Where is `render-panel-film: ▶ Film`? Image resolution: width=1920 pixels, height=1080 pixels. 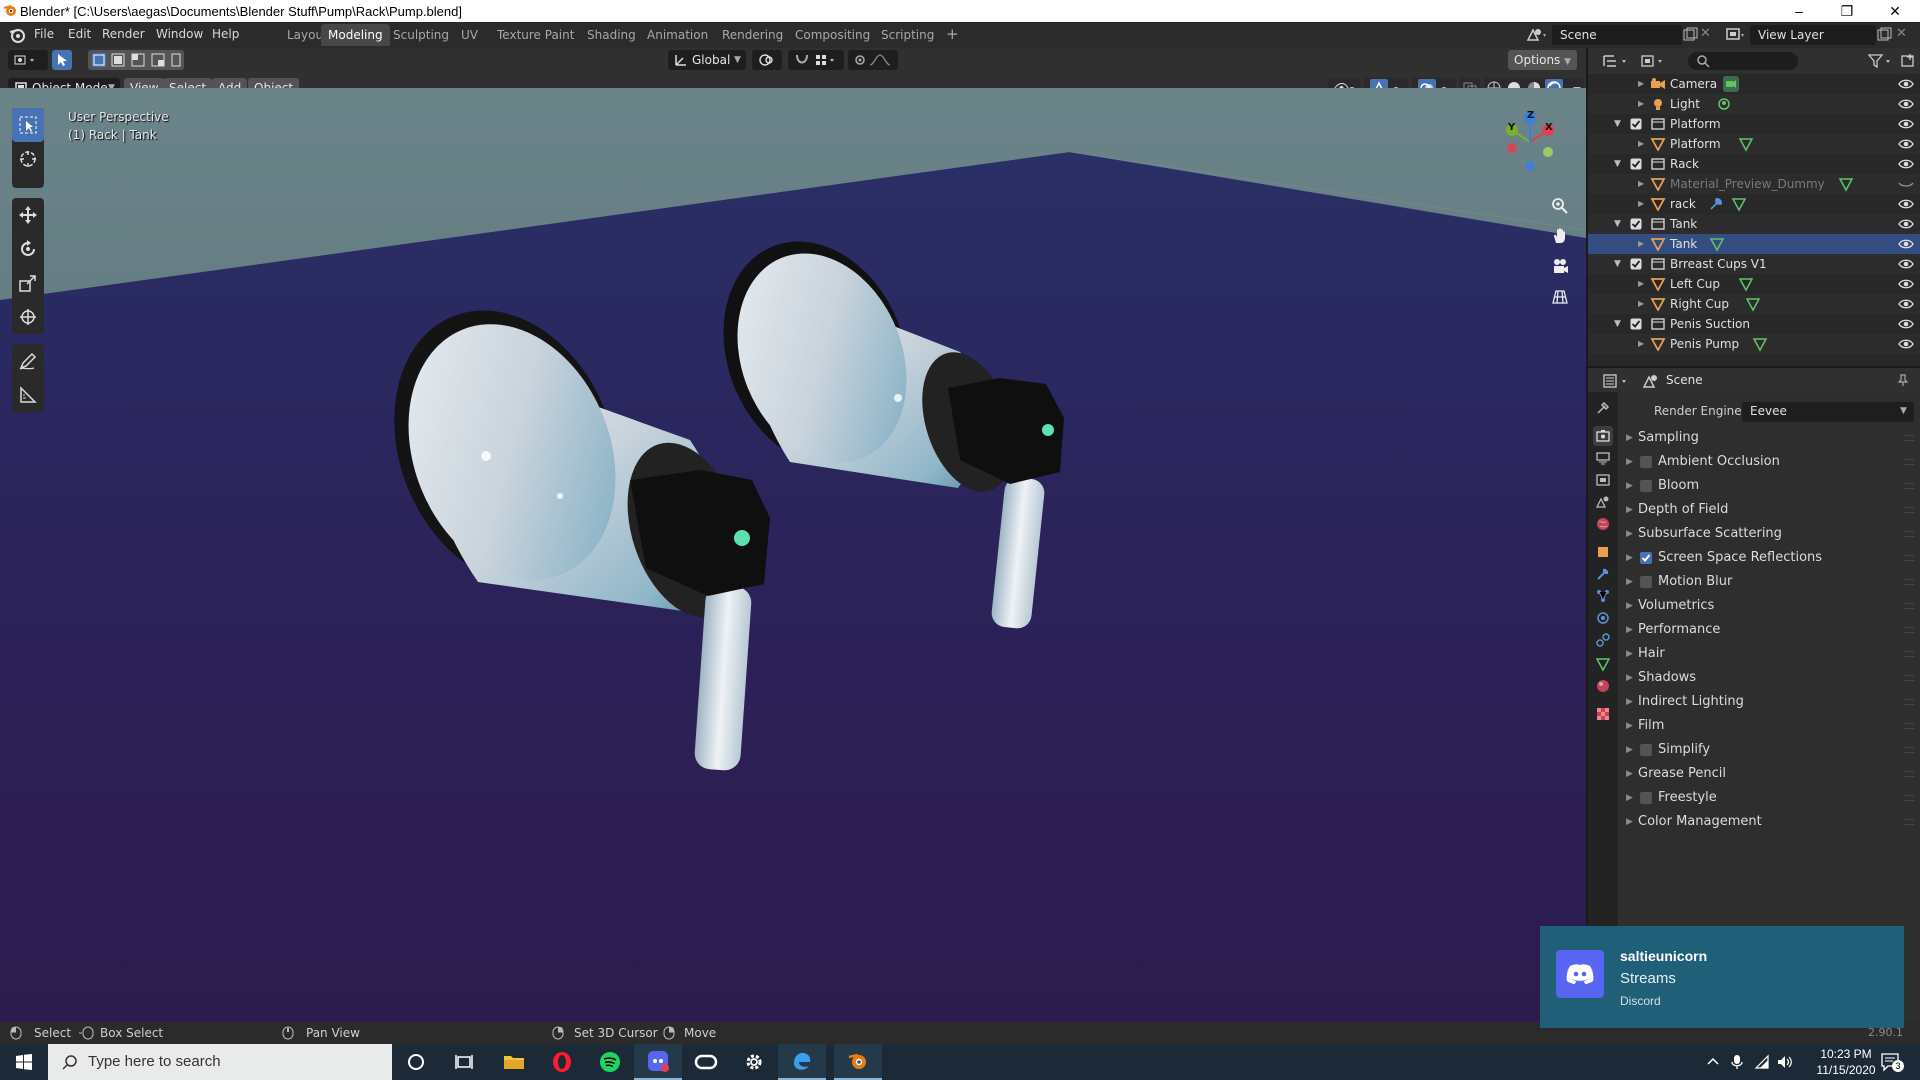 render-panel-film: ▶ Film is located at coordinates (1773, 726).